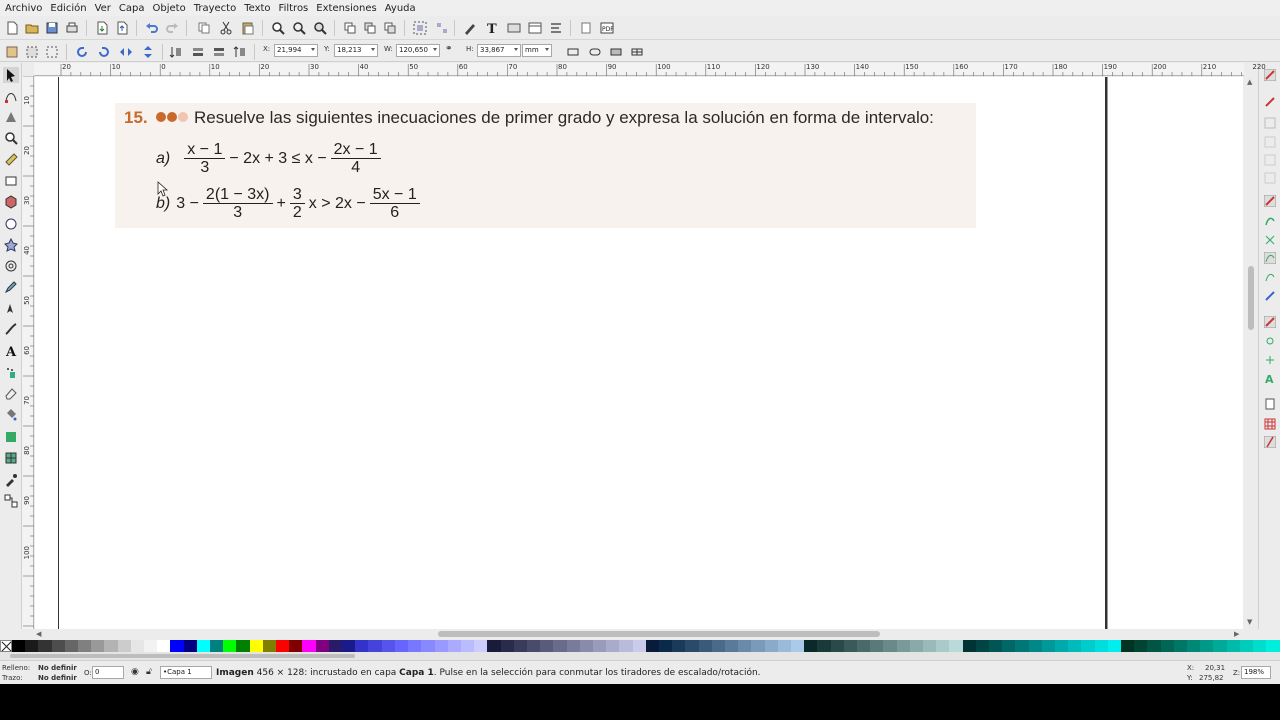 This screenshot has width=1280, height=720. Describe the element at coordinates (122, 28) in the screenshot. I see `export-icon` at that location.